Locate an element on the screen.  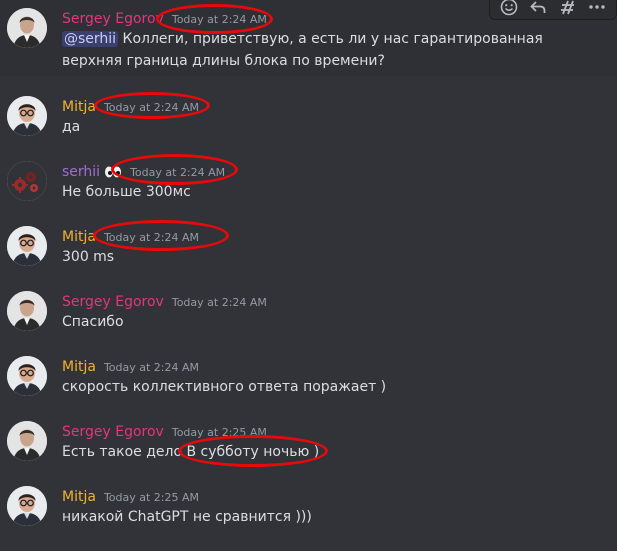
user-mention: @serhii is located at coordinates (90, 39).